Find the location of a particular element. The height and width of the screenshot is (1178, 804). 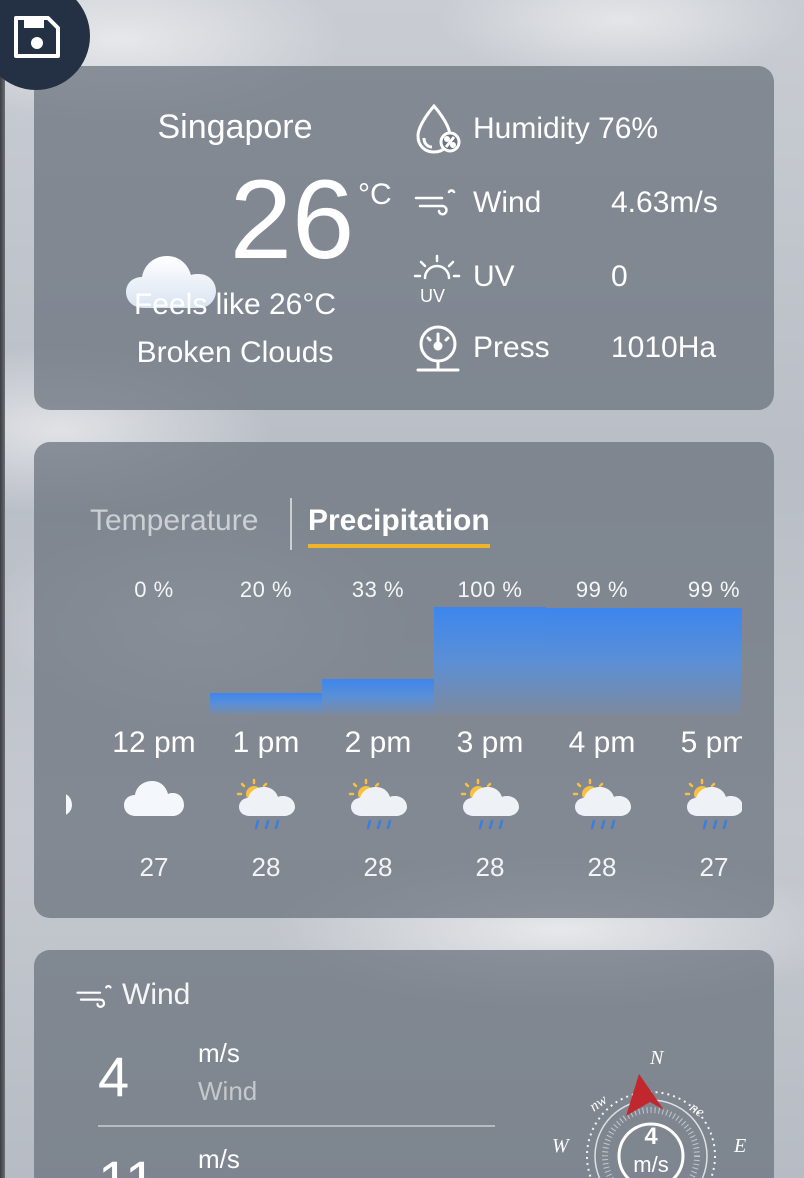

compass-east: E is located at coordinates (739, 1146).